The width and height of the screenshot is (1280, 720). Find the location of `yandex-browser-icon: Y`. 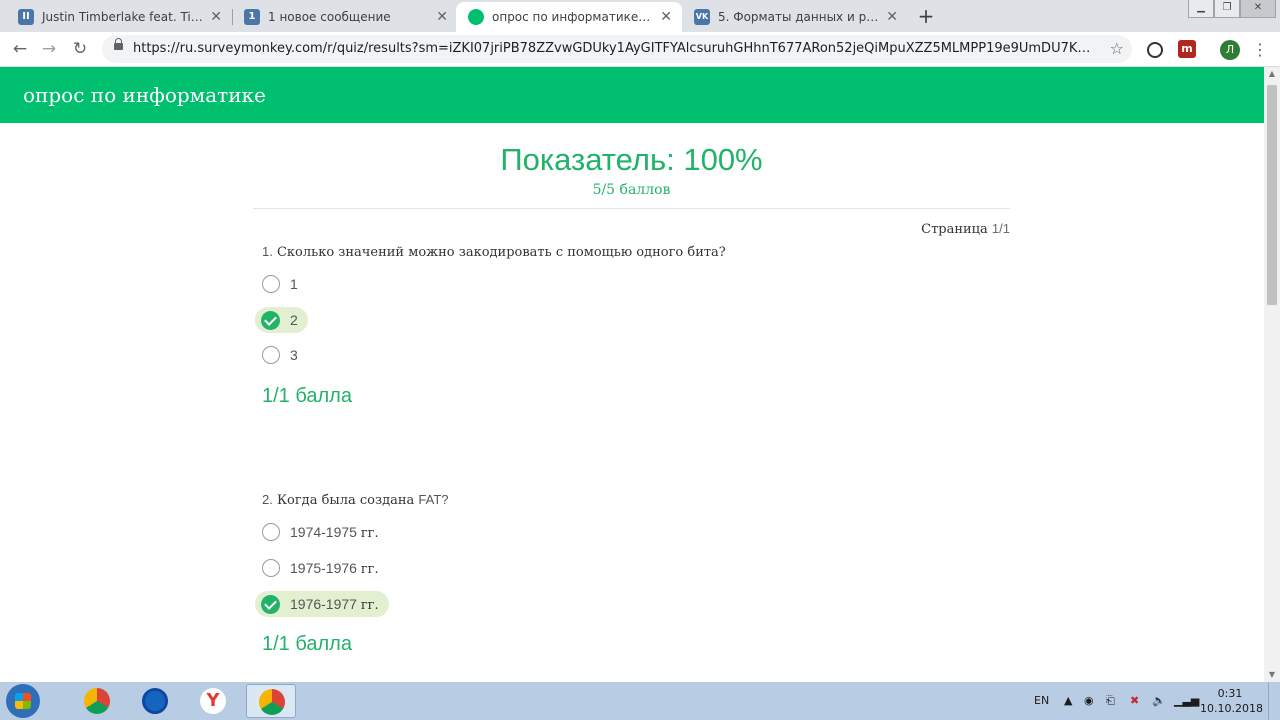

yandex-browser-icon: Y is located at coordinates (213, 701).